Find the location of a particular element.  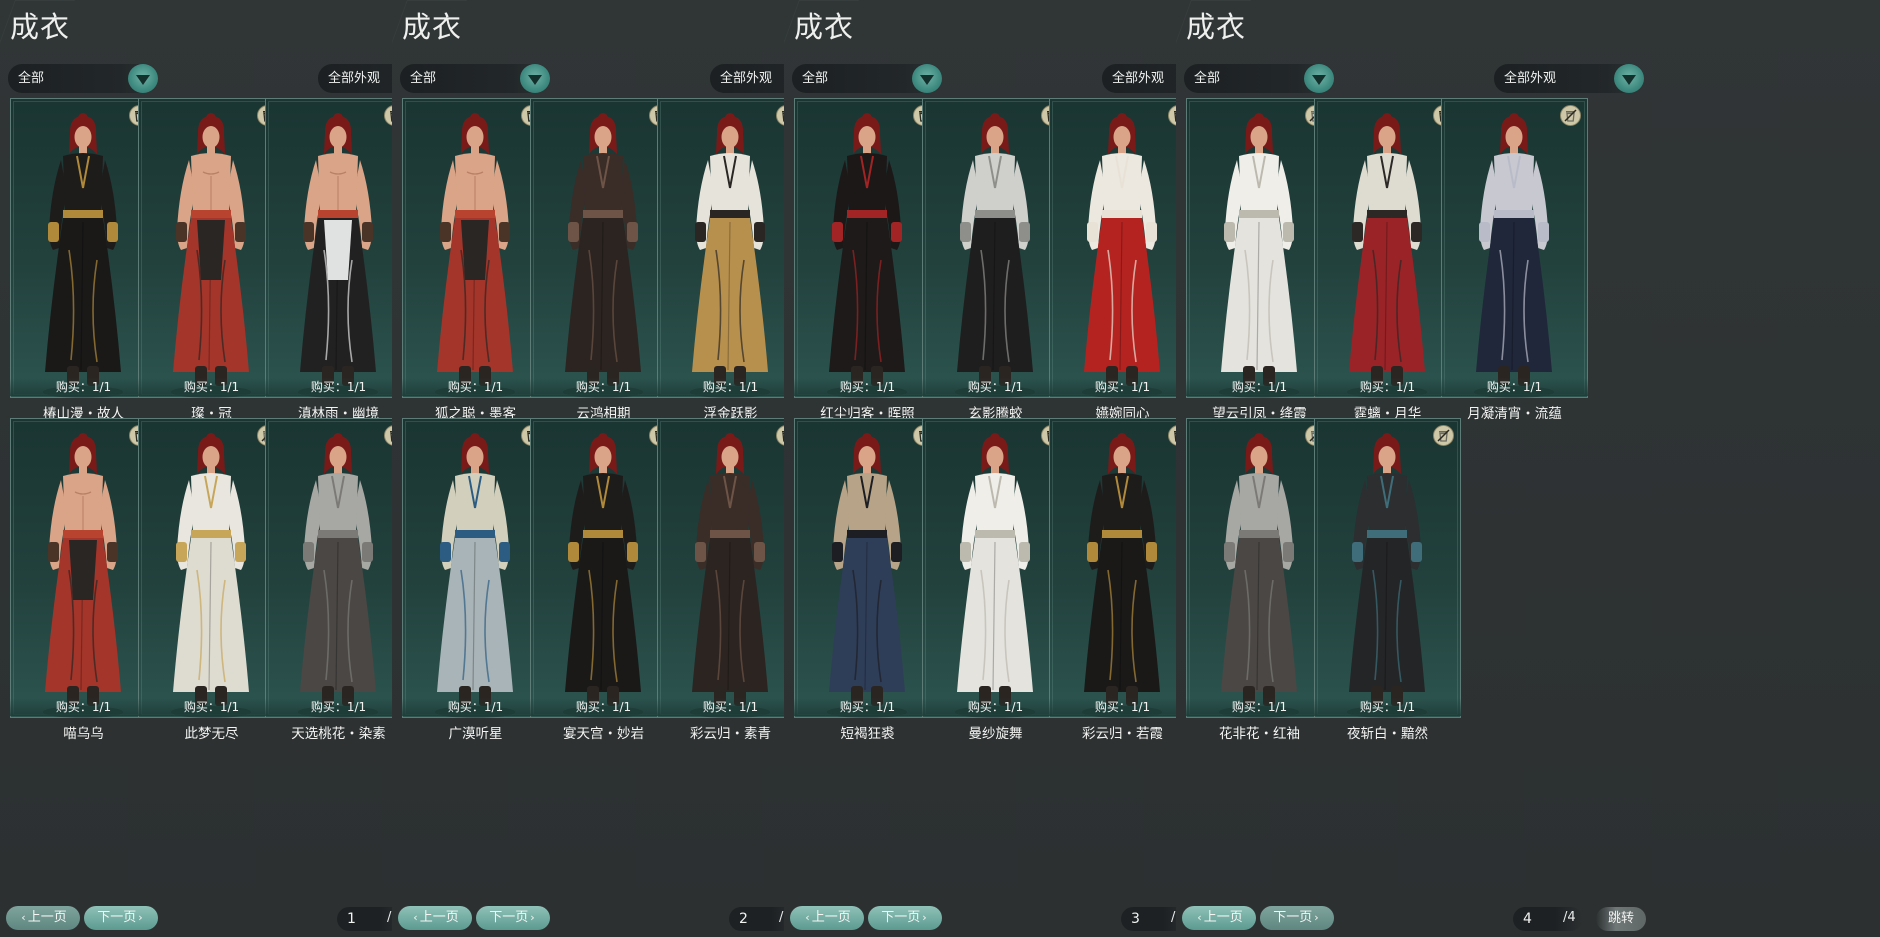

category-filter-value: 全部 is located at coordinates (423, 78).